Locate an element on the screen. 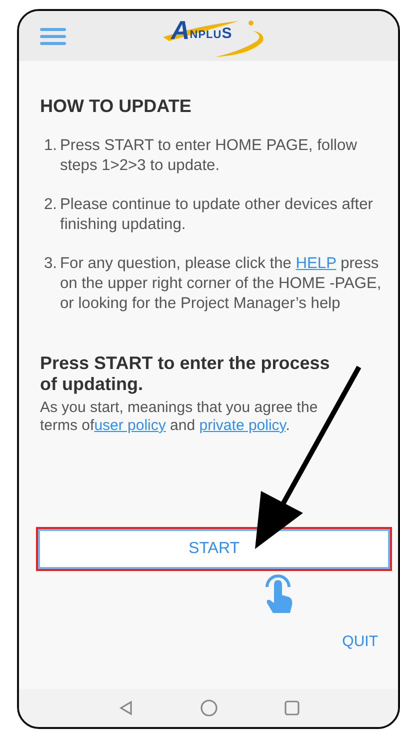 The height and width of the screenshot is (732, 400). tap-hand-icon is located at coordinates (278, 594).